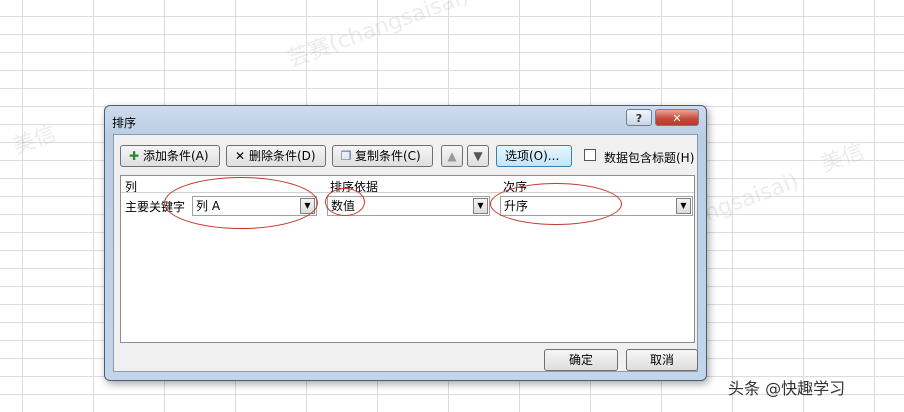 The image size is (904, 412). What do you see at coordinates (649, 158) in the screenshot?
I see `header-checkbox-label: 数据包含标题(H)` at bounding box center [649, 158].